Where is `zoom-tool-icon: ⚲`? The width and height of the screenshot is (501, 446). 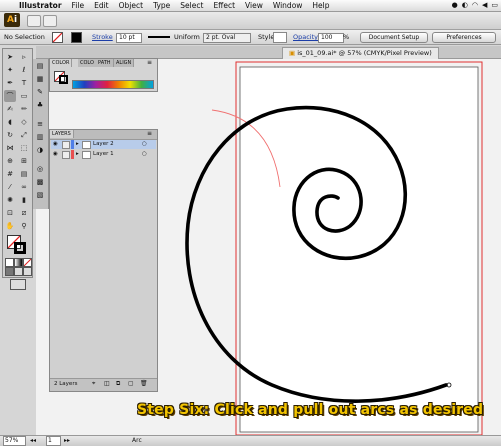 zoom-tool-icon: ⚲ is located at coordinates (24, 226).